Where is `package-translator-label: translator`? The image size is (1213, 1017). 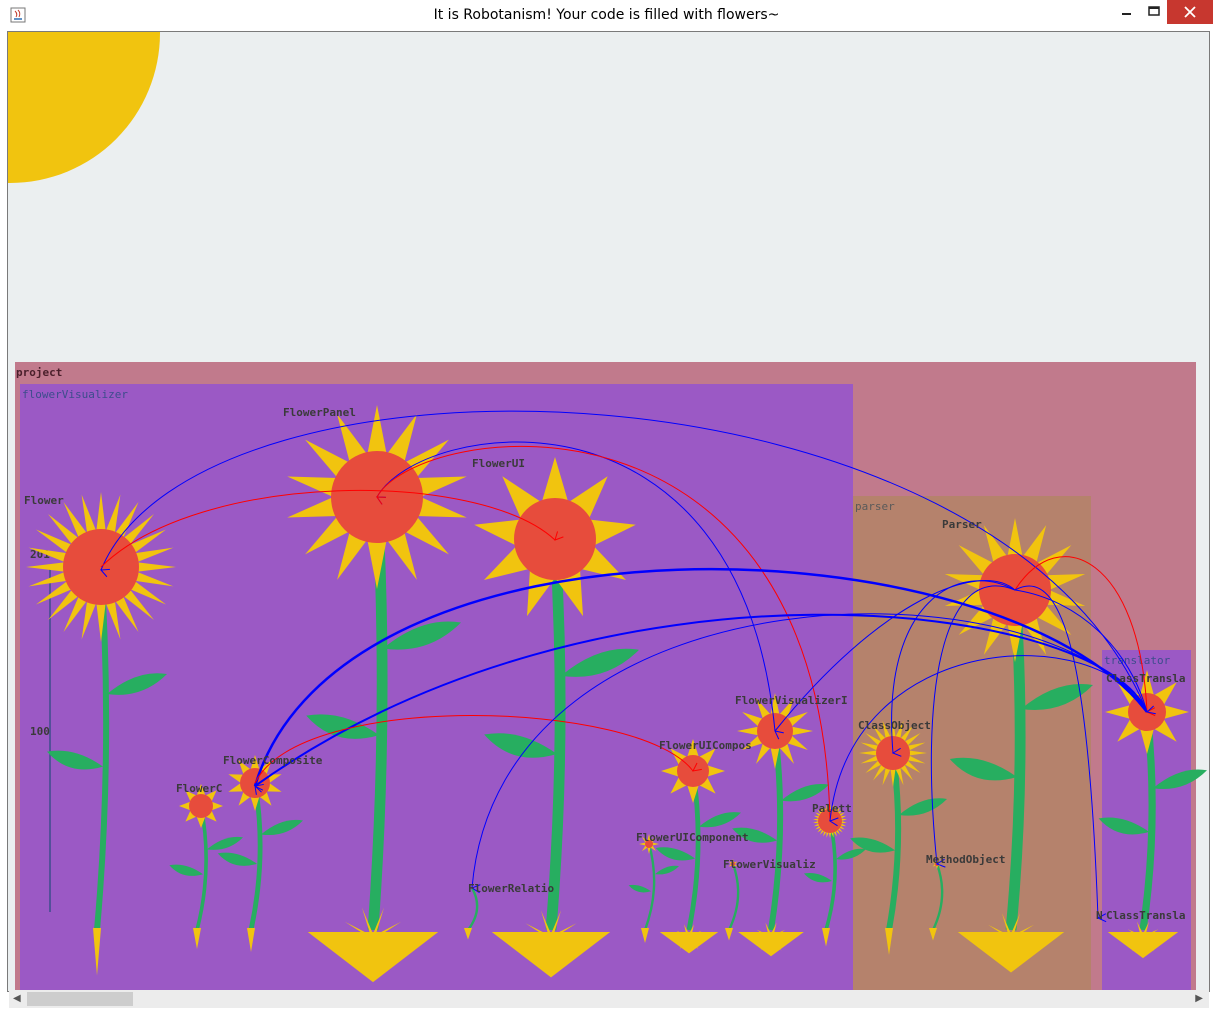 package-translator-label: translator is located at coordinates (1137, 660).